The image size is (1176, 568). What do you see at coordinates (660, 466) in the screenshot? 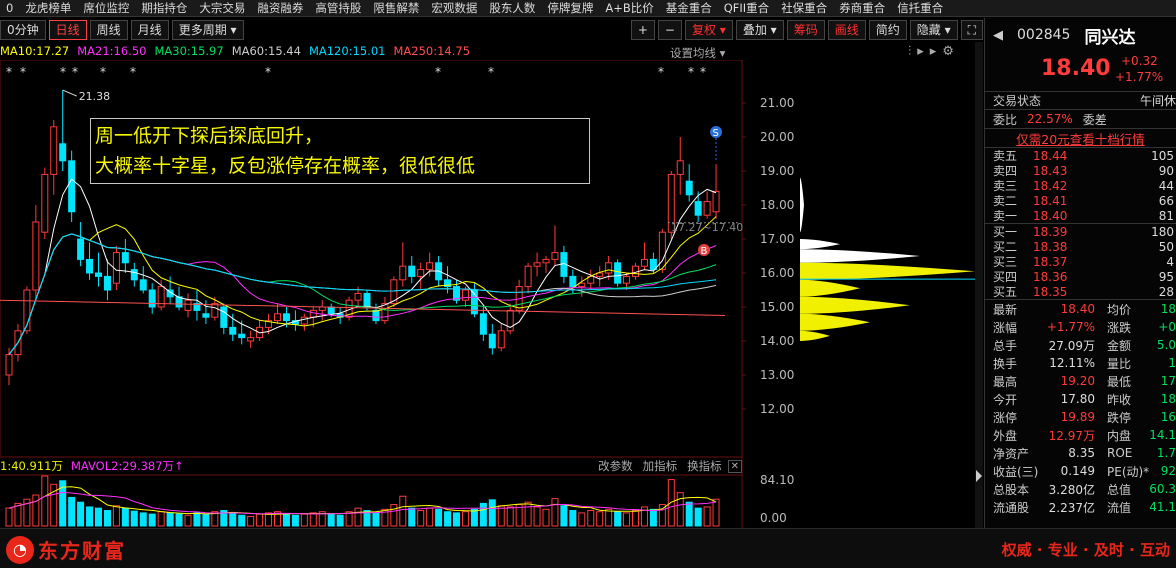
I see `add-indicator-button: 加指标` at bounding box center [660, 466].